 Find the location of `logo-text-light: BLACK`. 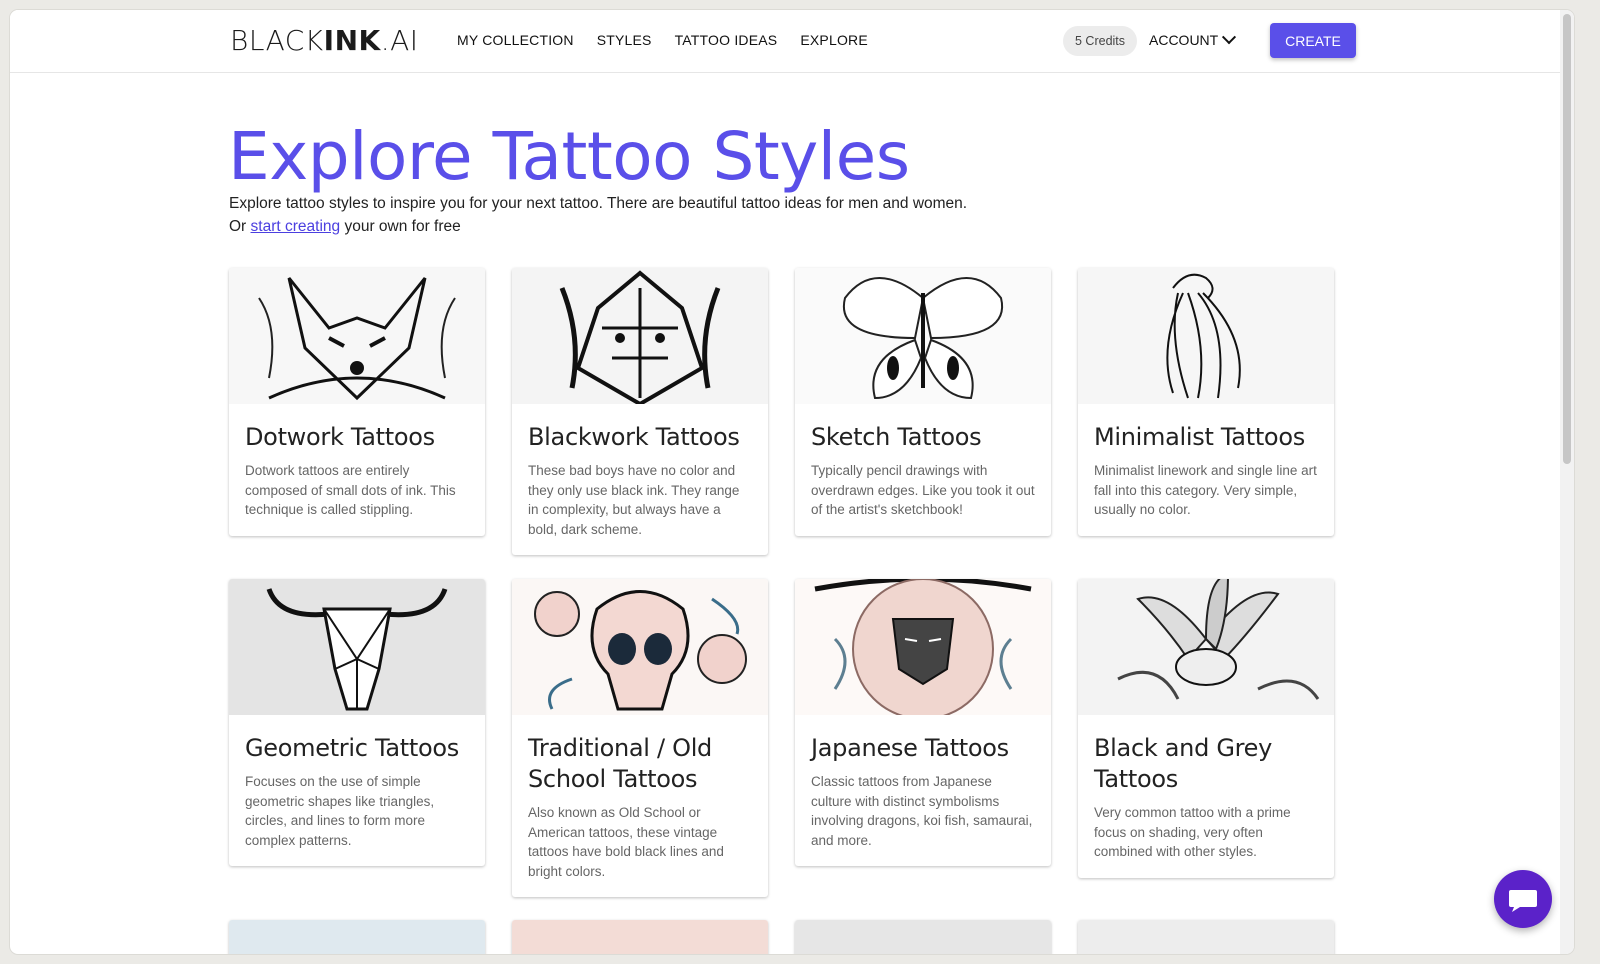

logo-text-light: BLACK is located at coordinates (277, 40).